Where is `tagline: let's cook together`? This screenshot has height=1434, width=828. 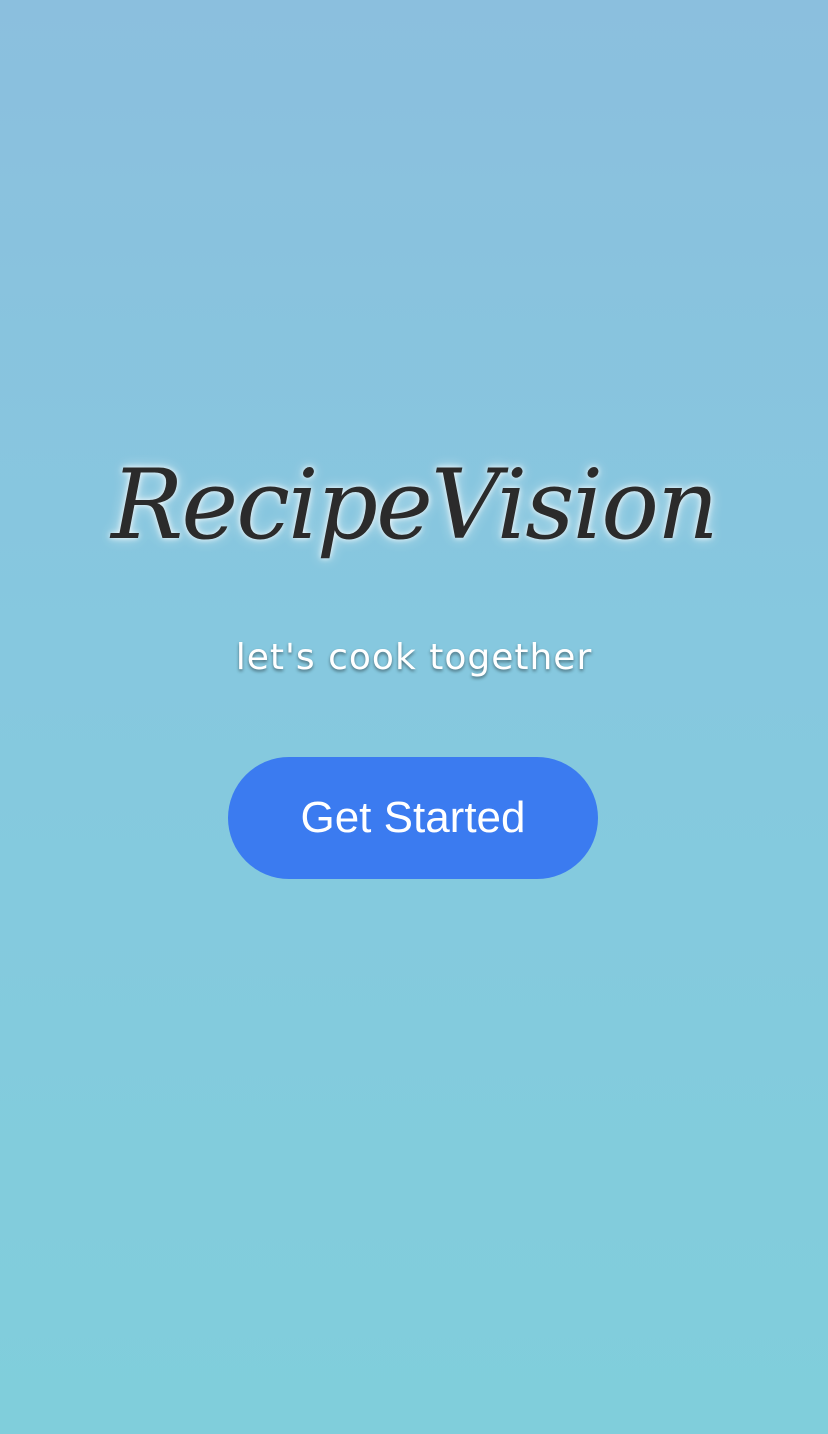 tagline: let's cook together is located at coordinates (414, 657).